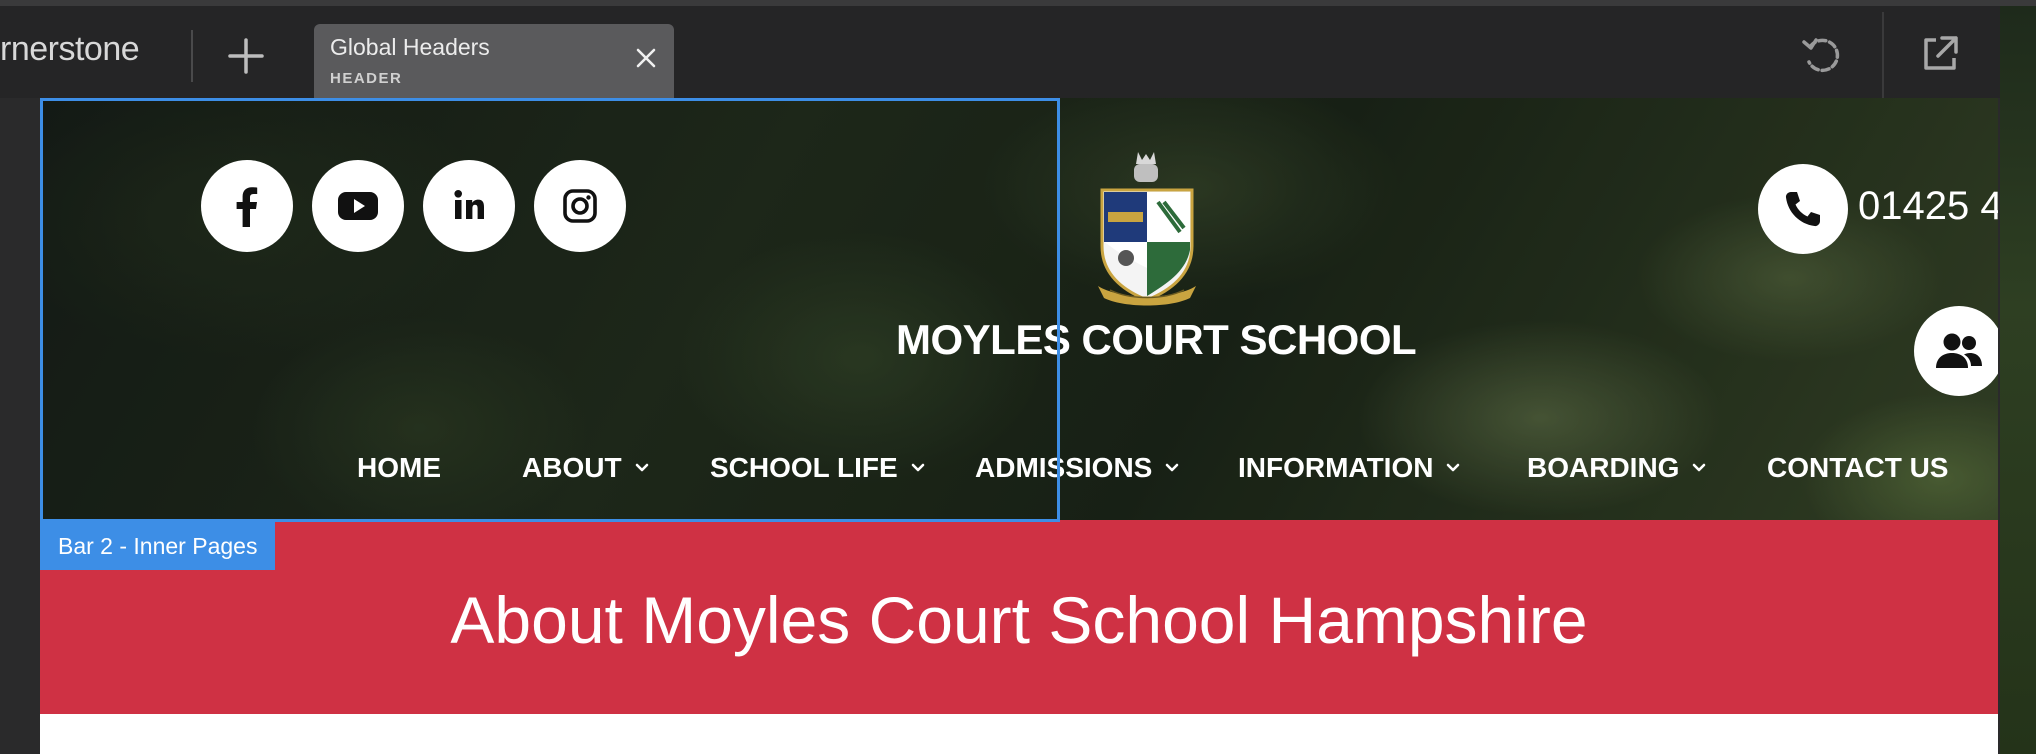 The image size is (2036, 754). I want to click on facebook-icon, so click(247, 207).